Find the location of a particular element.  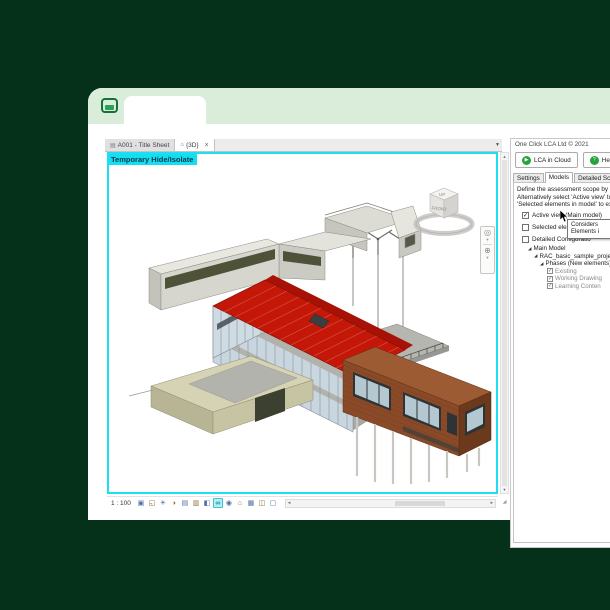

tree-item-rac-sample: ◢ RAC_basic_sample_proje is located at coordinates (562, 257).